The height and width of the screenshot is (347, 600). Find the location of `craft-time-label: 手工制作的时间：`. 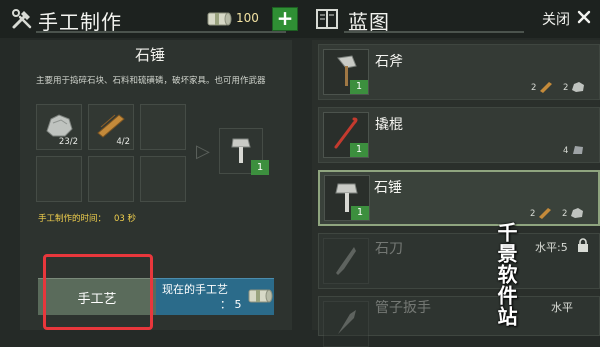

craft-time-label: 手工制作的时间： is located at coordinates (72, 219).